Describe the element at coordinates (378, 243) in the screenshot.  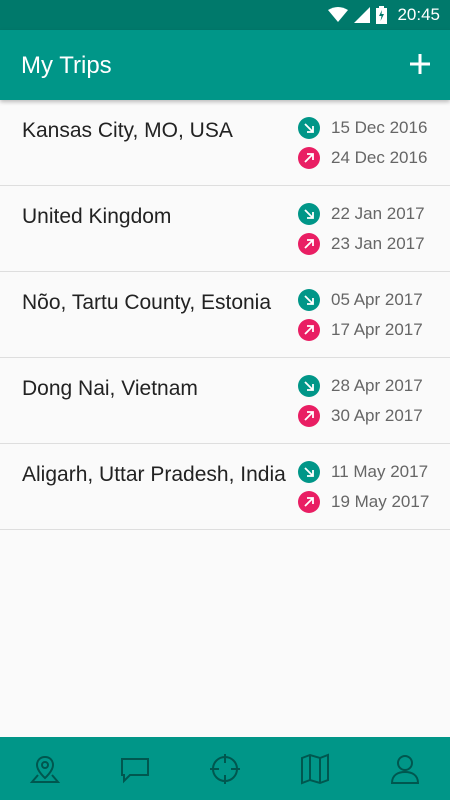
I see `departure-date: 23 Jan 2017` at that location.